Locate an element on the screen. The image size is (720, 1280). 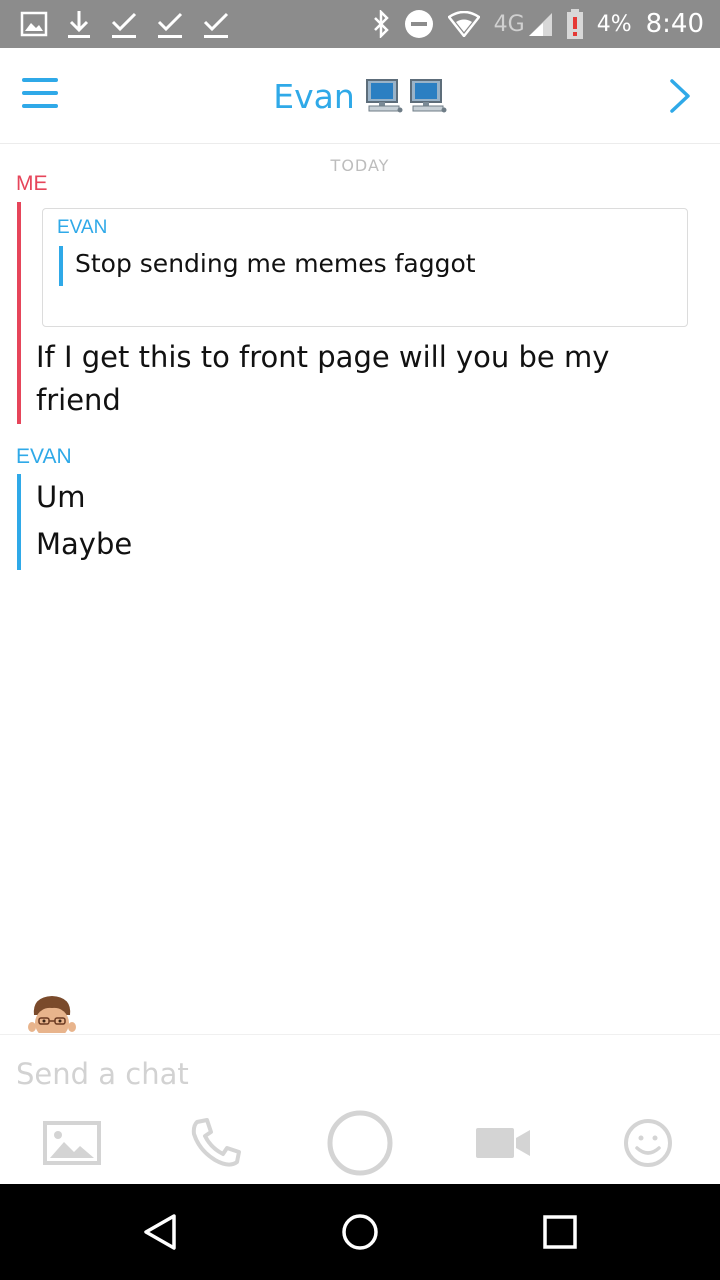
sender-label-me: ME is located at coordinates (32, 183).